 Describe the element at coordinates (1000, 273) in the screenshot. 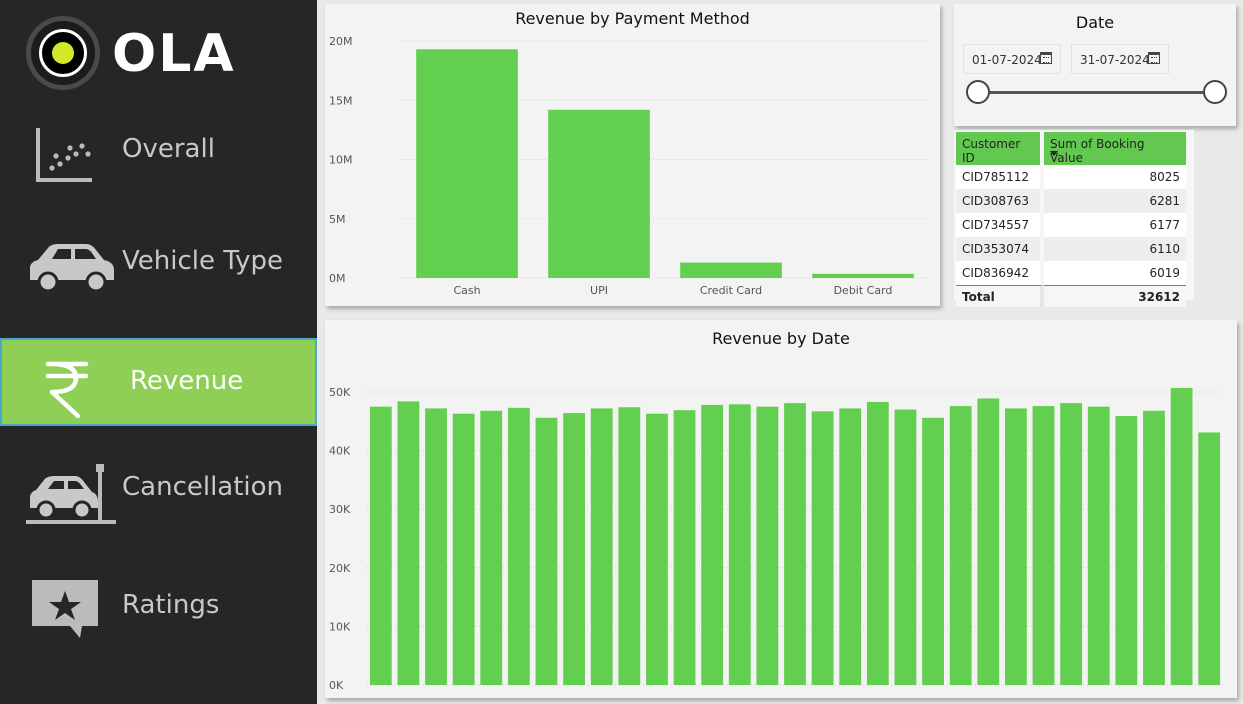

I see `customer-id-cell: CID836942` at that location.